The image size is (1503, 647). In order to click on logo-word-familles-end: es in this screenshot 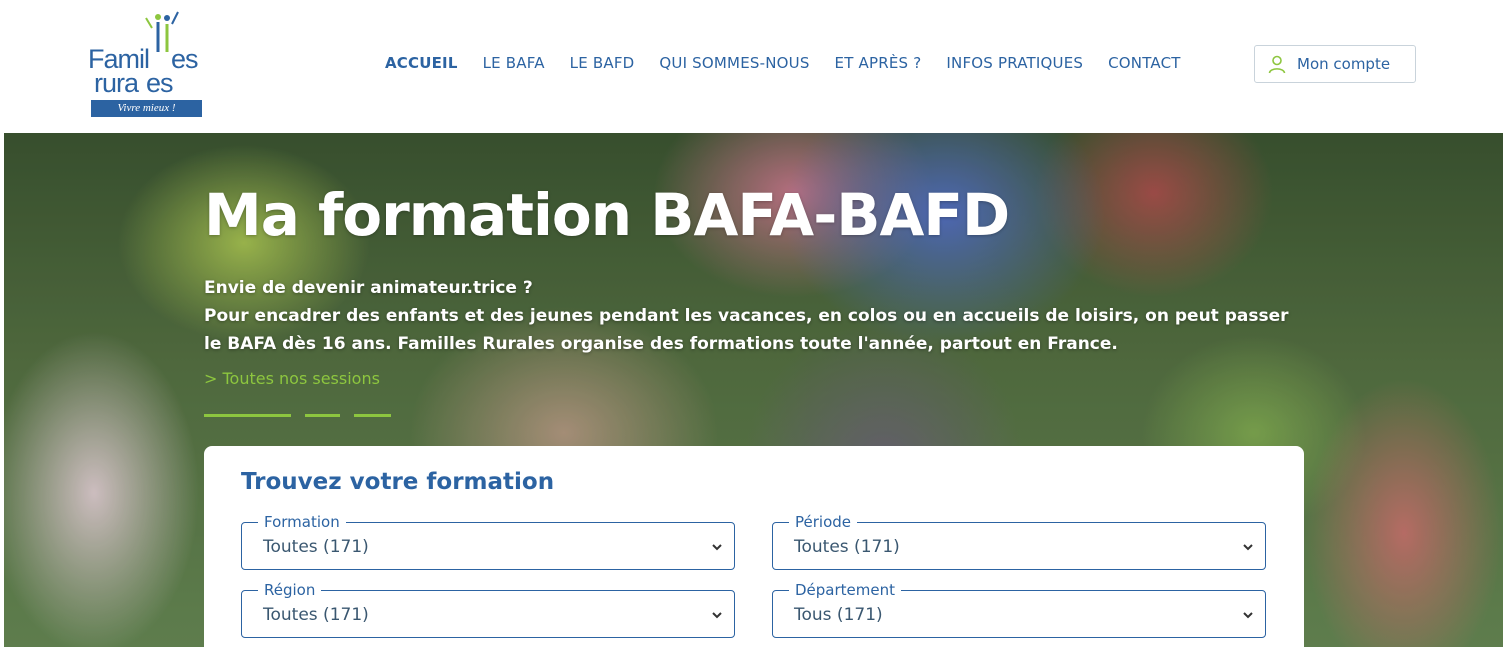, I will do `click(185, 59)`.